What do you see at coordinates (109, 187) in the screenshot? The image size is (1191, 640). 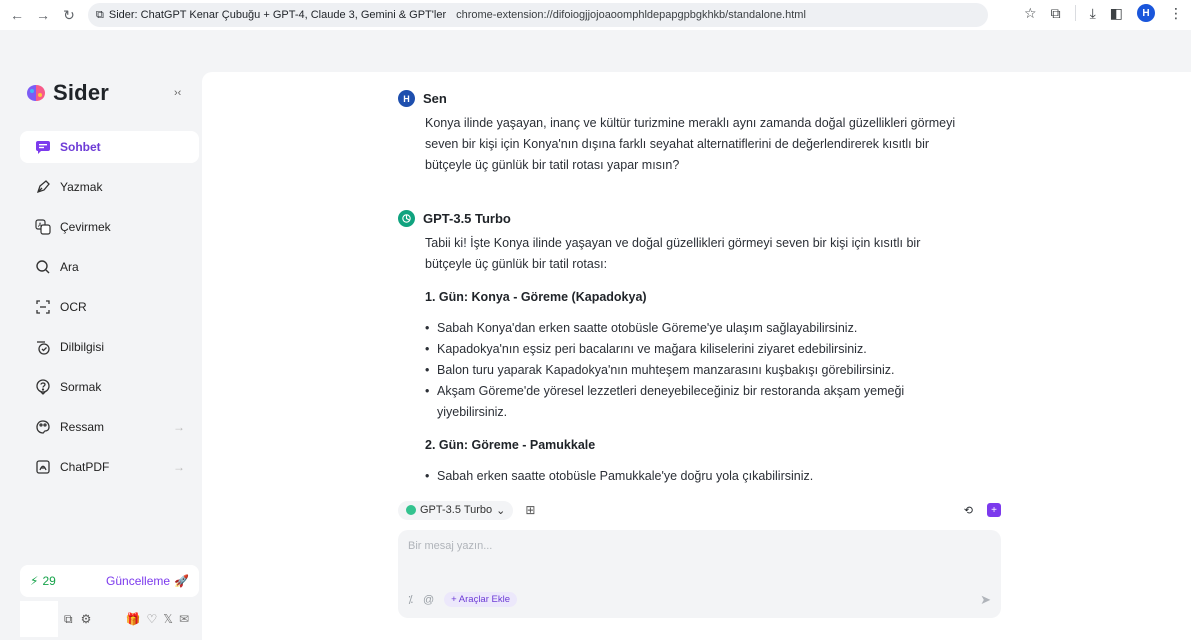 I see `sidebar-item-yazmak: Yazmak` at bounding box center [109, 187].